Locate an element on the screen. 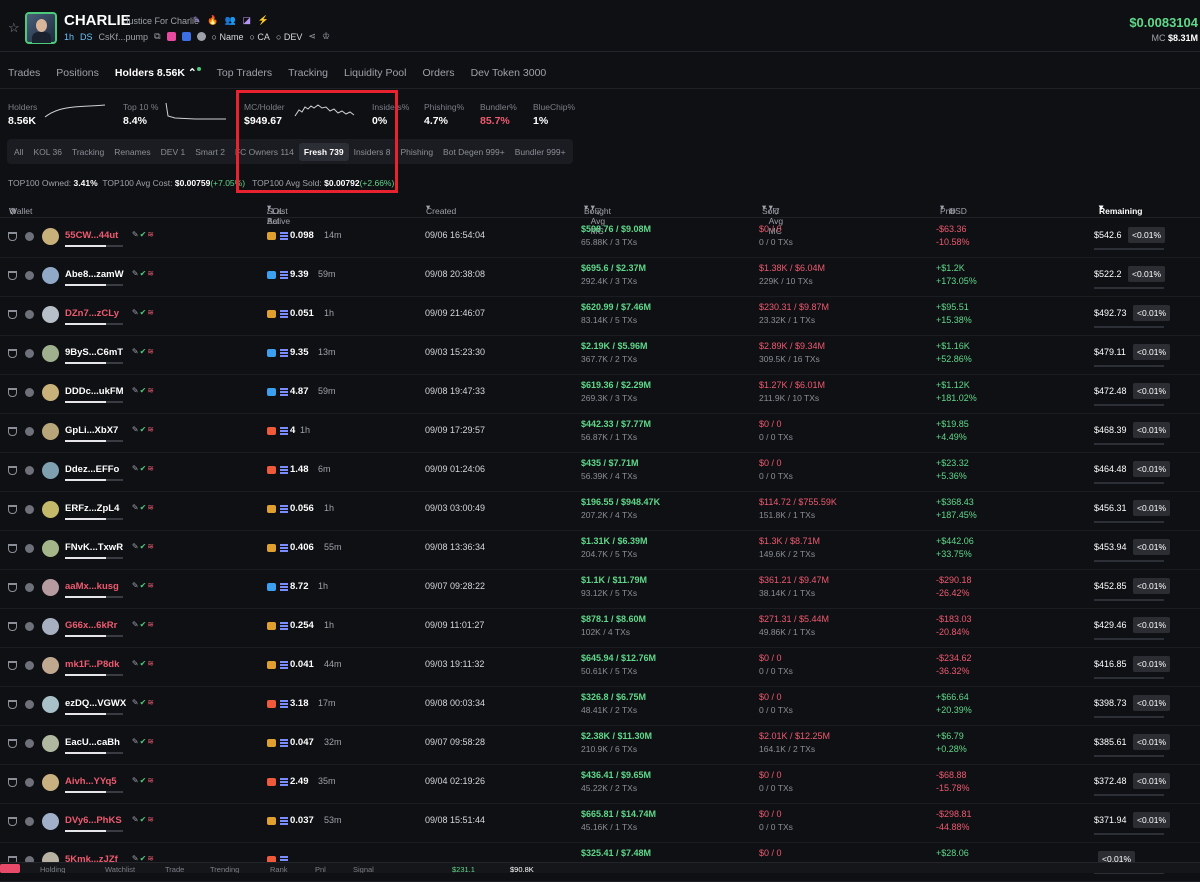 This screenshot has height=882, width=1200. notification-badge is located at coordinates (10, 868).